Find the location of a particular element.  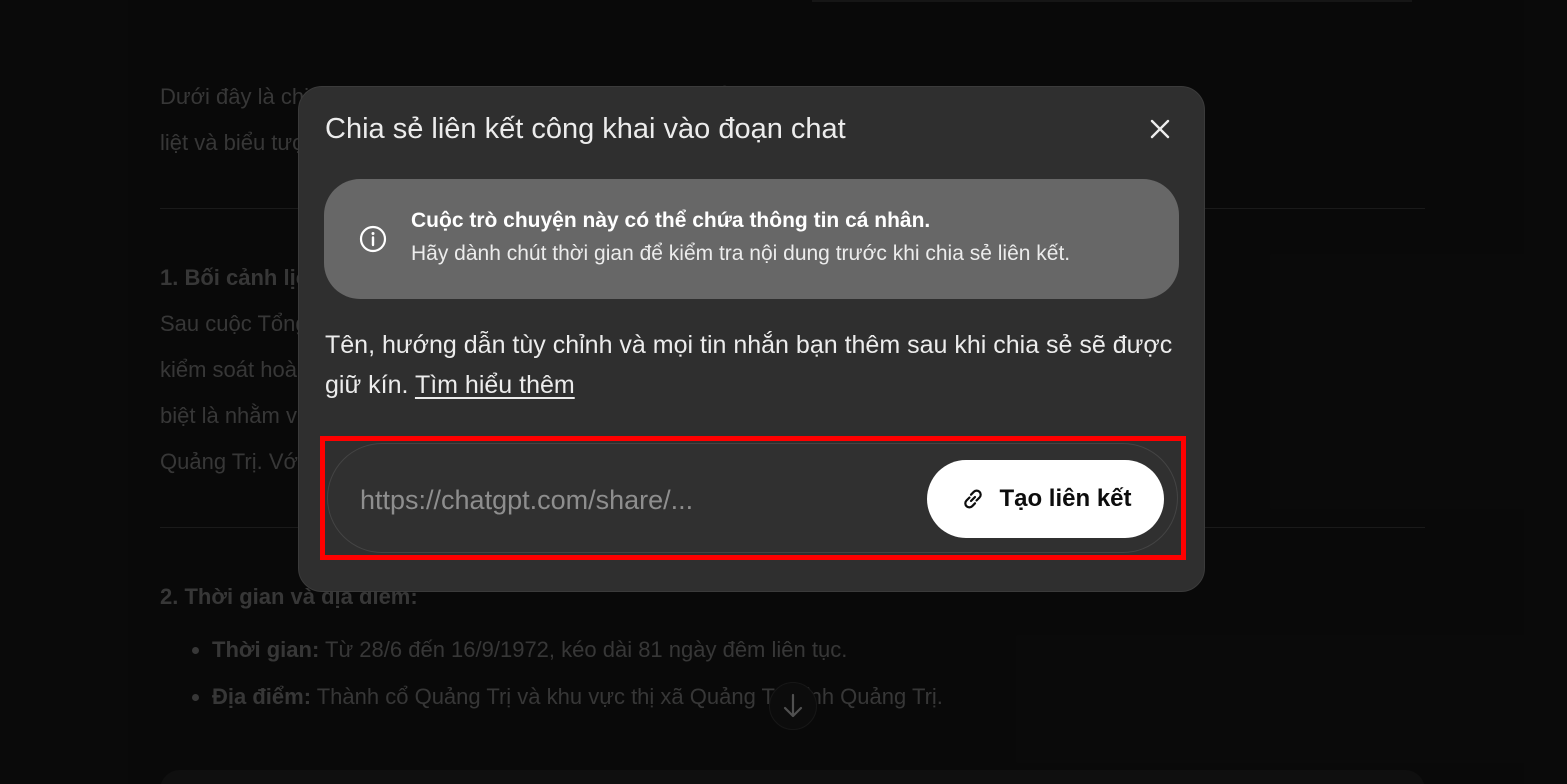

highlight-box is located at coordinates (753, 498).